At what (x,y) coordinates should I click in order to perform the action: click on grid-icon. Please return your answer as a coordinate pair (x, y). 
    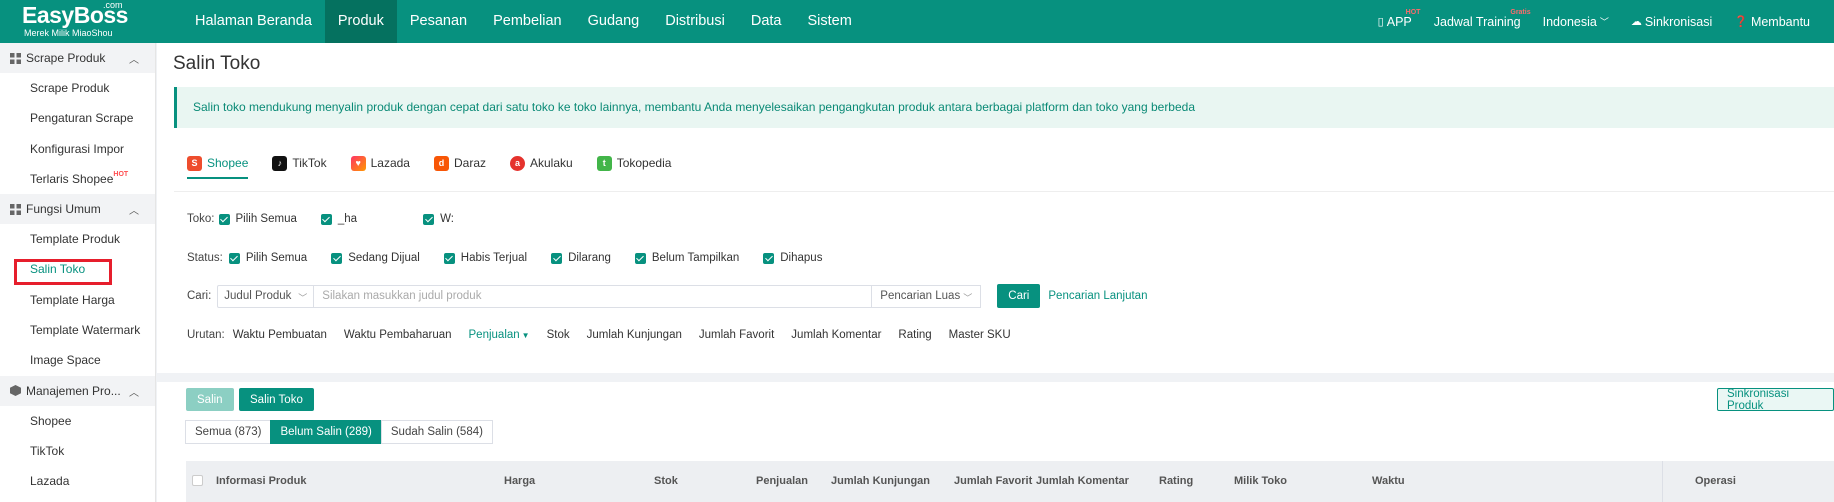
    Looking at the image, I should click on (15, 209).